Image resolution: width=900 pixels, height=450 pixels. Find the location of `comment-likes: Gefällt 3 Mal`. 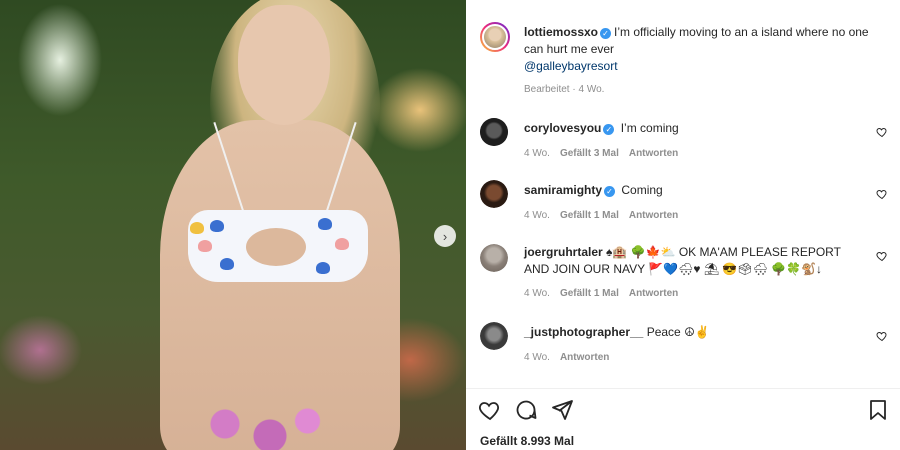

comment-likes: Gefällt 3 Mal is located at coordinates (589, 153).